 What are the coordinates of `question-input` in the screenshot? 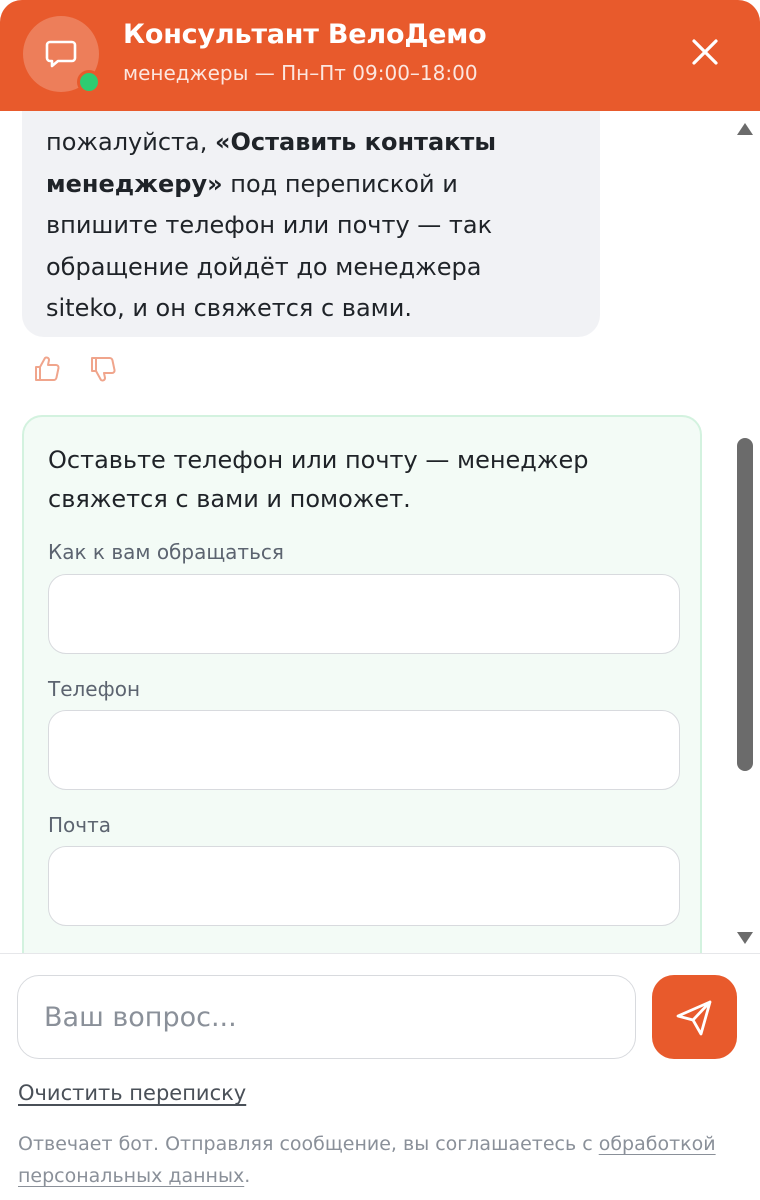 It's located at (326, 1017).